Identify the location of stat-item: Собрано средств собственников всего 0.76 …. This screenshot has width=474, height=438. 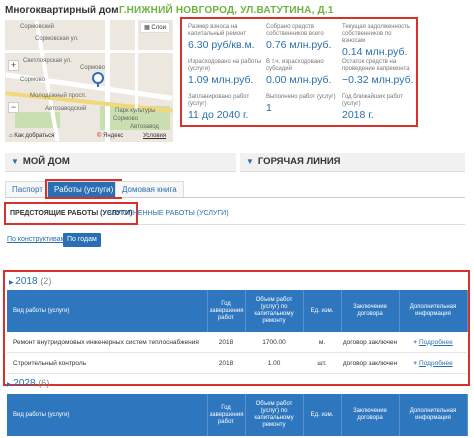
(299, 37).